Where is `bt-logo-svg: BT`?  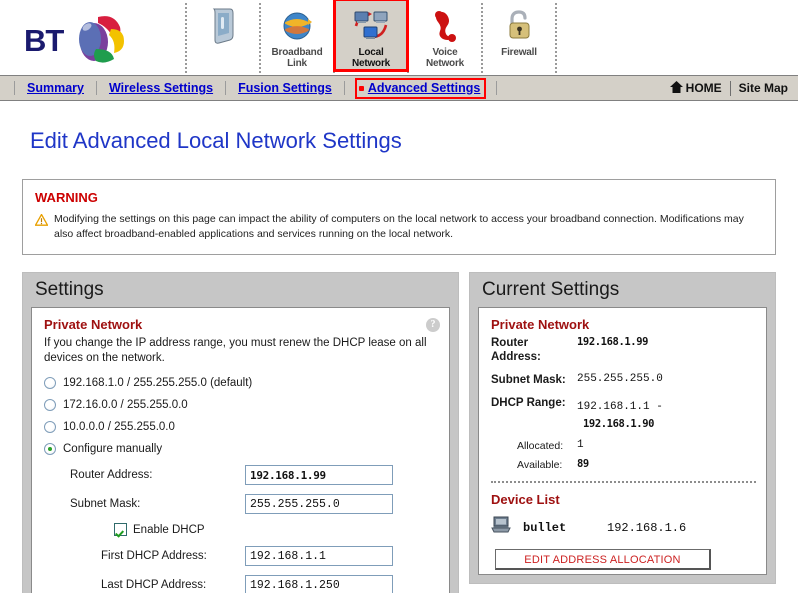 bt-logo-svg: BT is located at coordinates (74, 39).